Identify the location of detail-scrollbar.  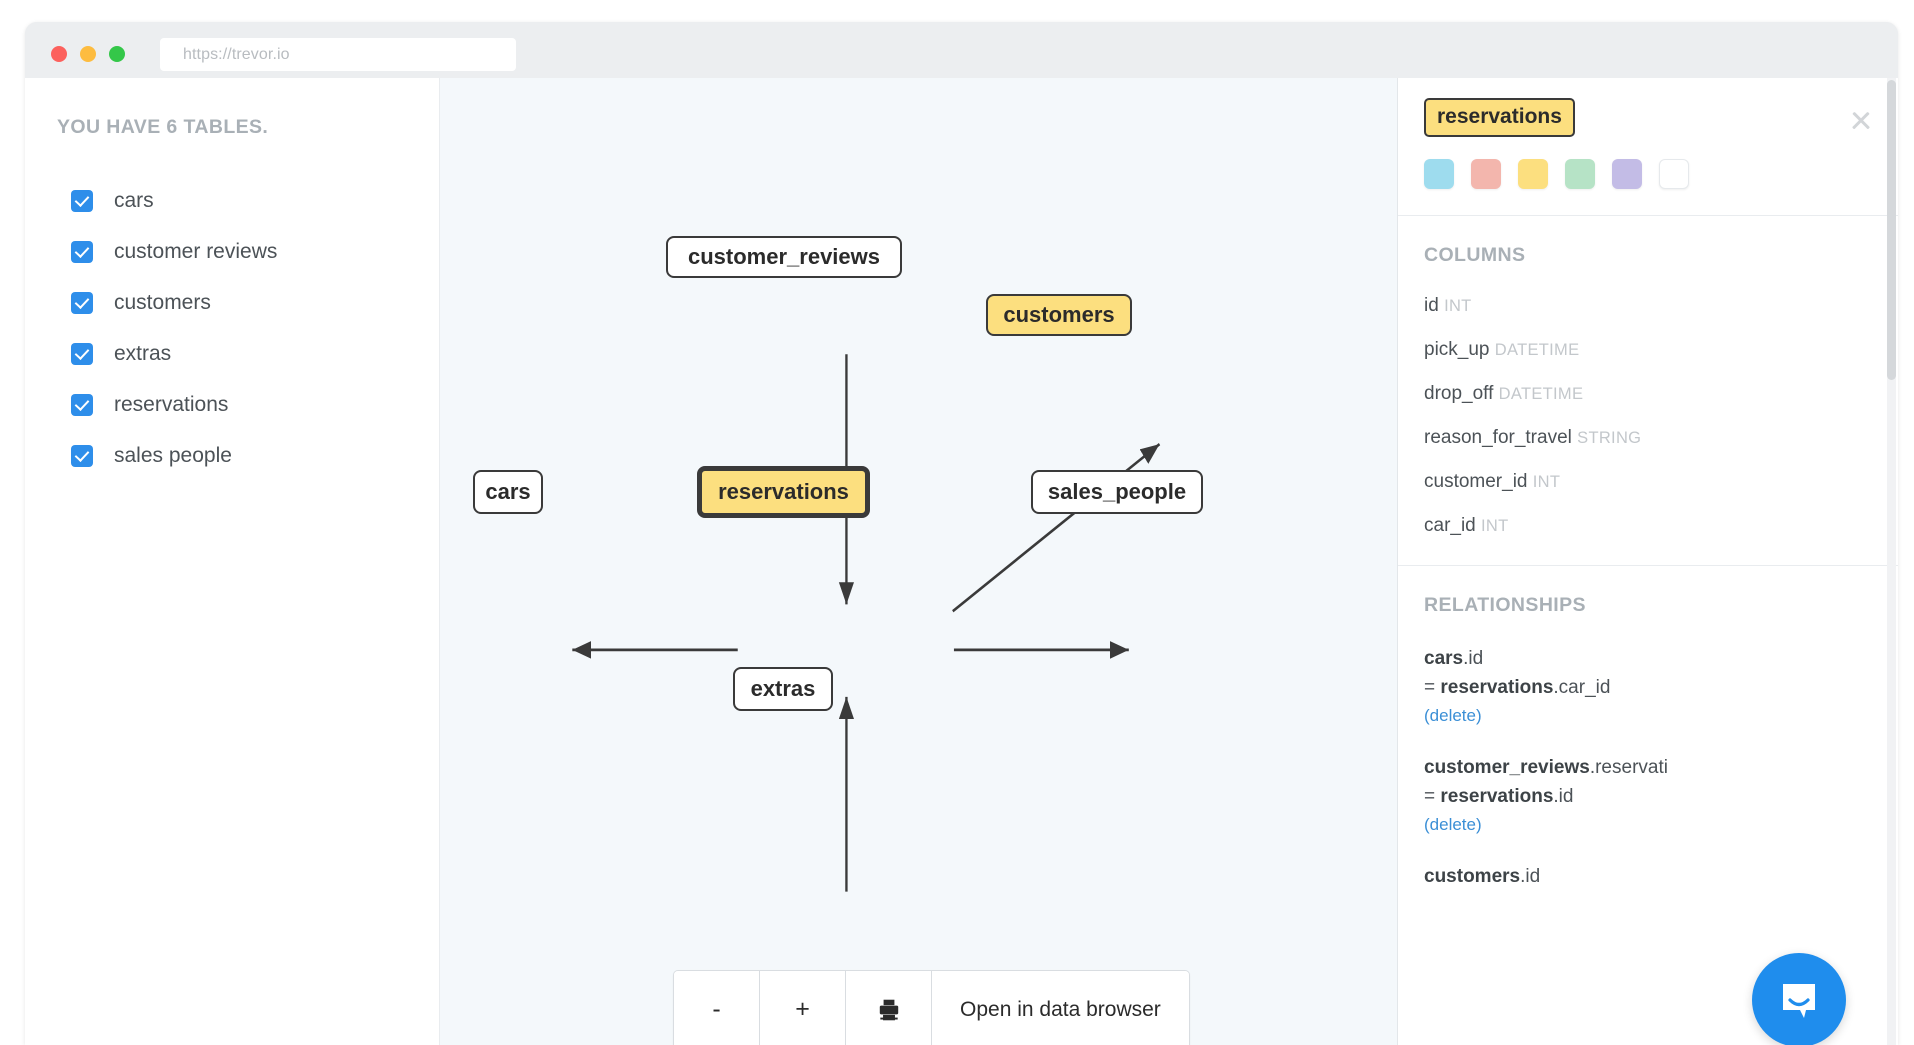
(1891, 561).